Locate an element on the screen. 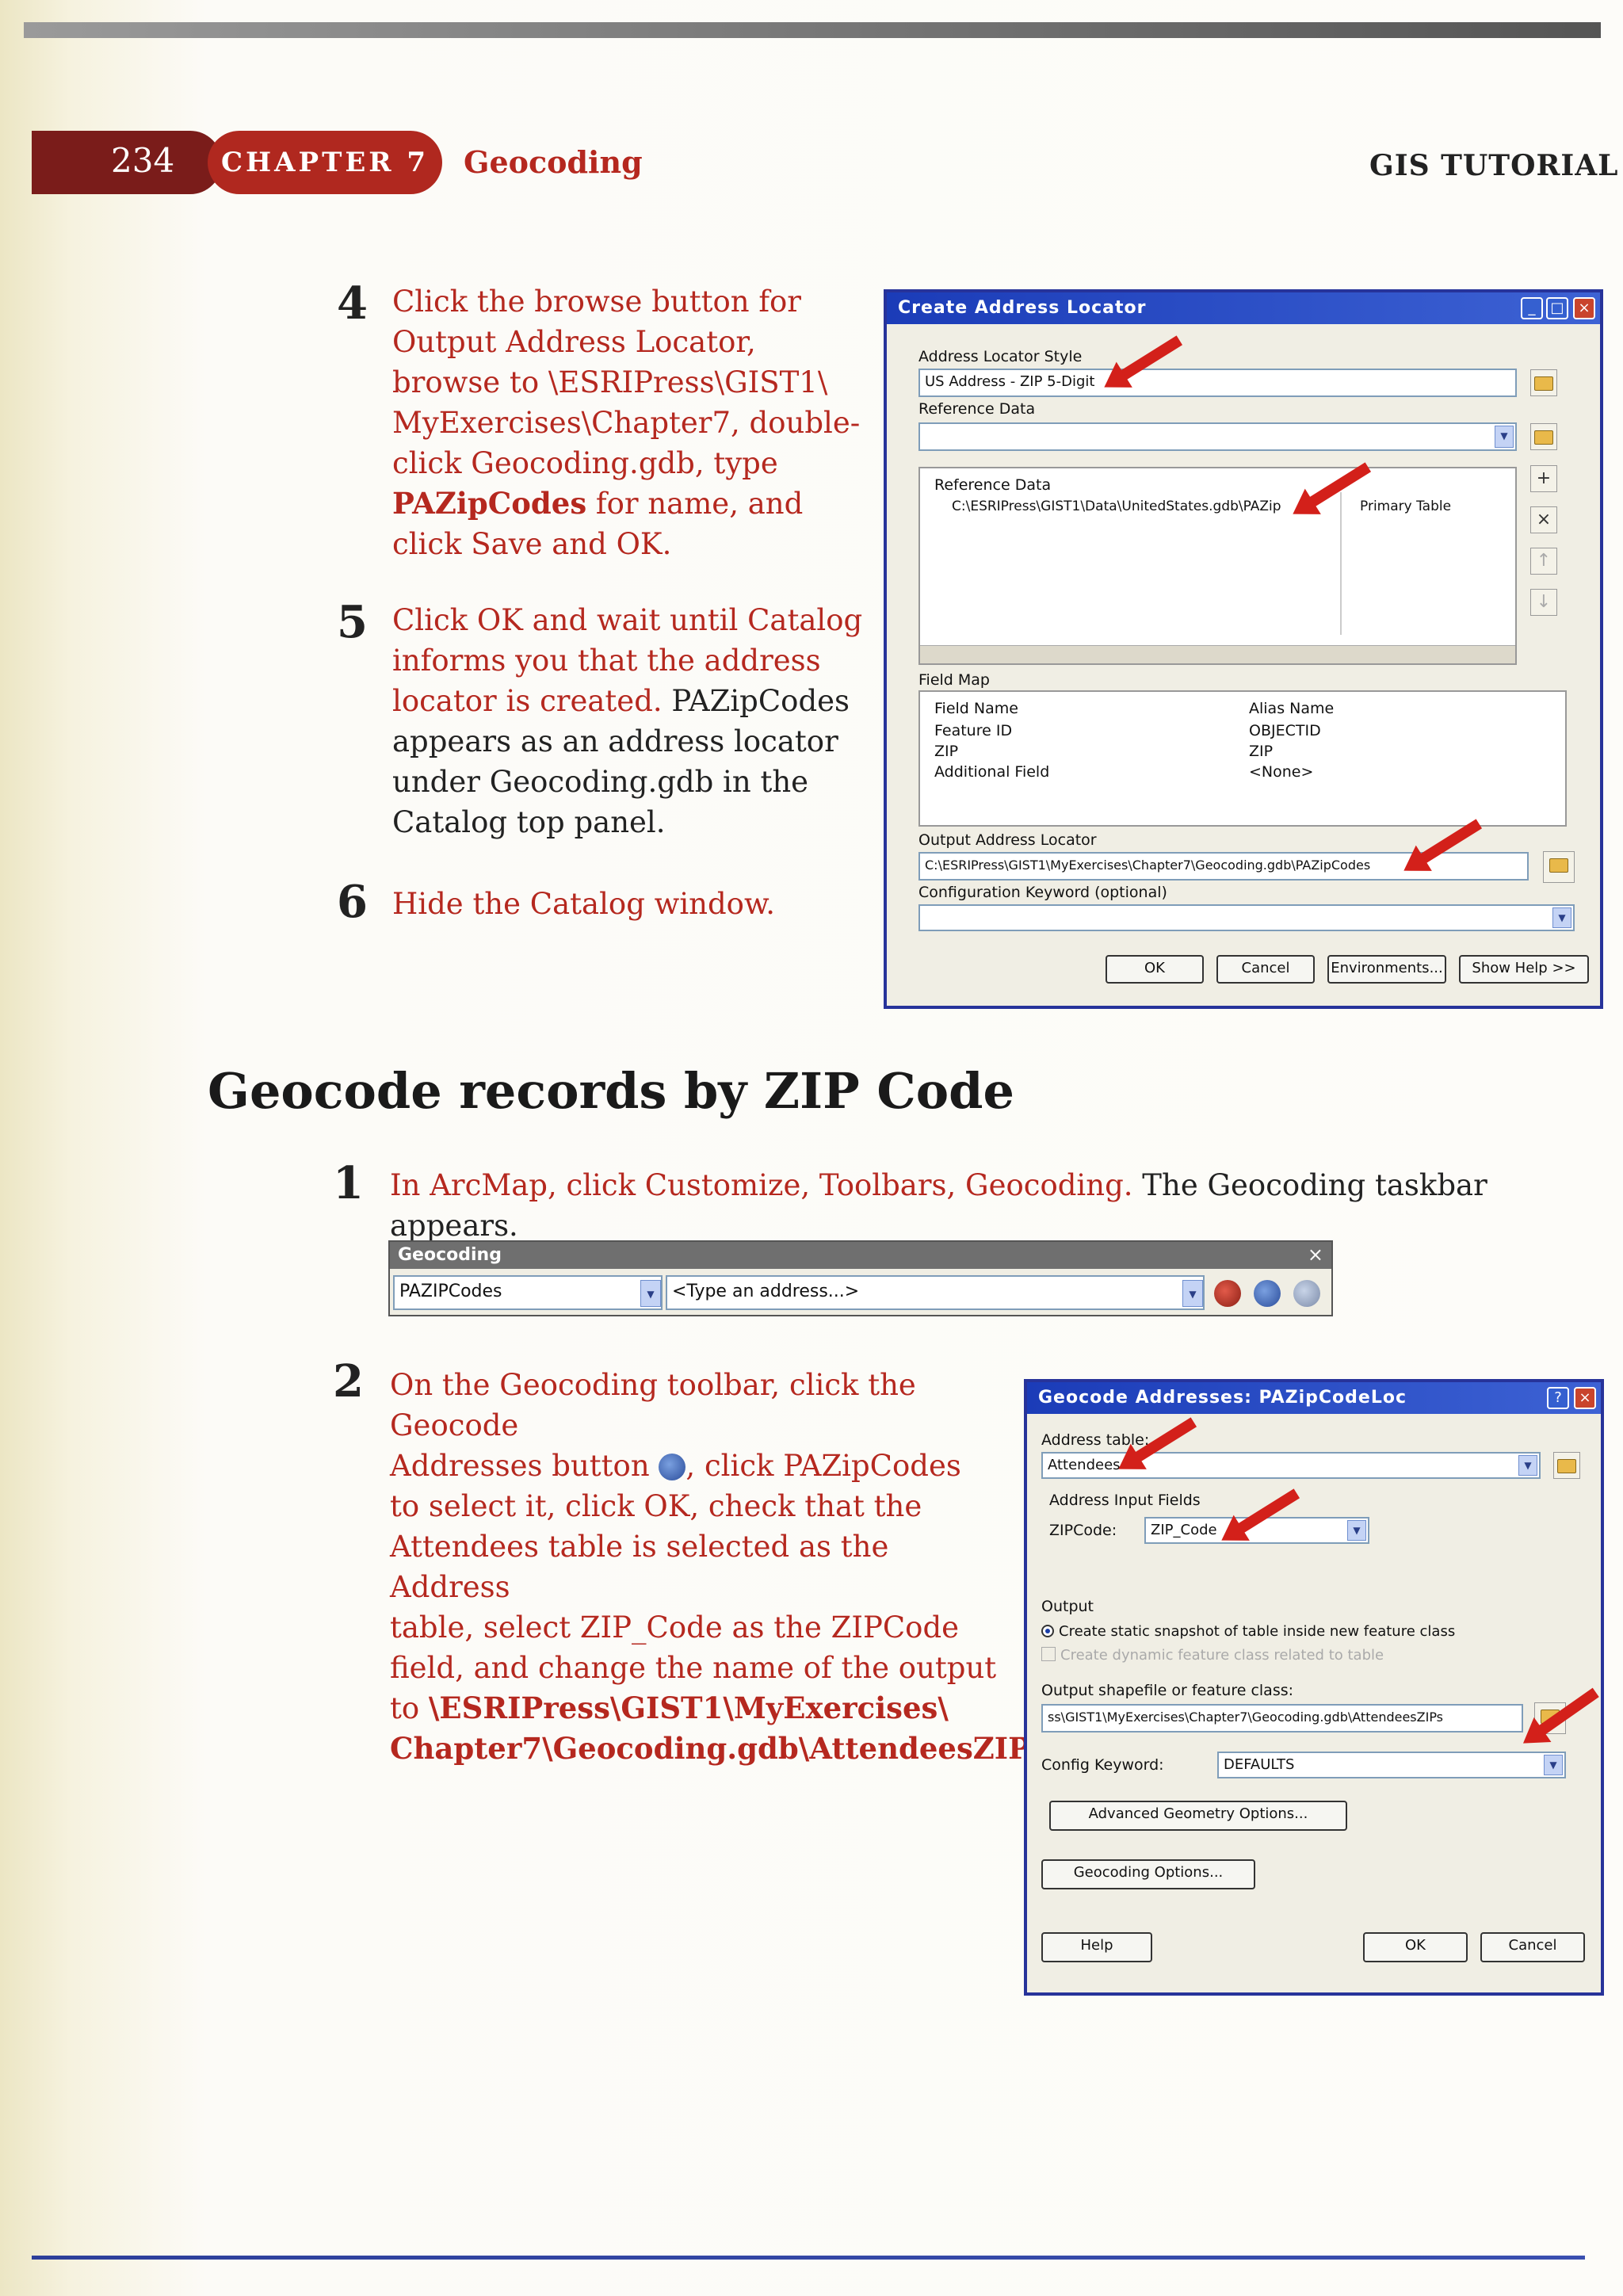 The width and height of the screenshot is (1623, 2296). text-line: browse to \ESRIPress\GIST1\ is located at coordinates (610, 382).